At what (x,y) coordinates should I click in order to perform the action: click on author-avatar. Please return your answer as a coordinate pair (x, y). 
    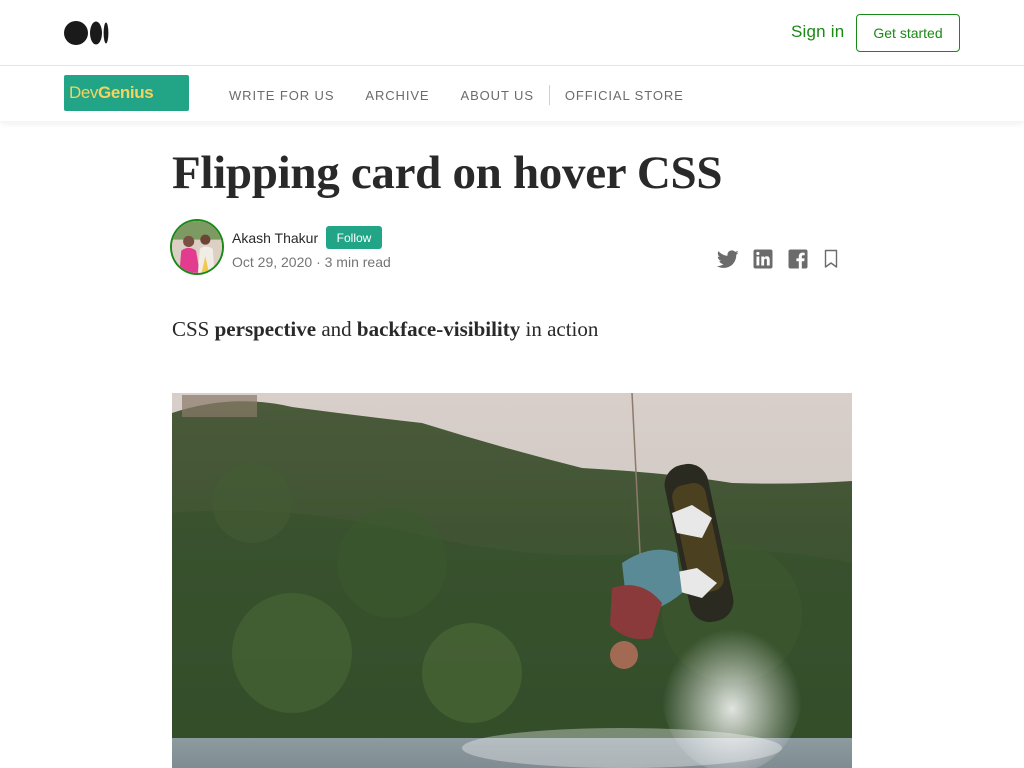
    Looking at the image, I should click on (197, 247).